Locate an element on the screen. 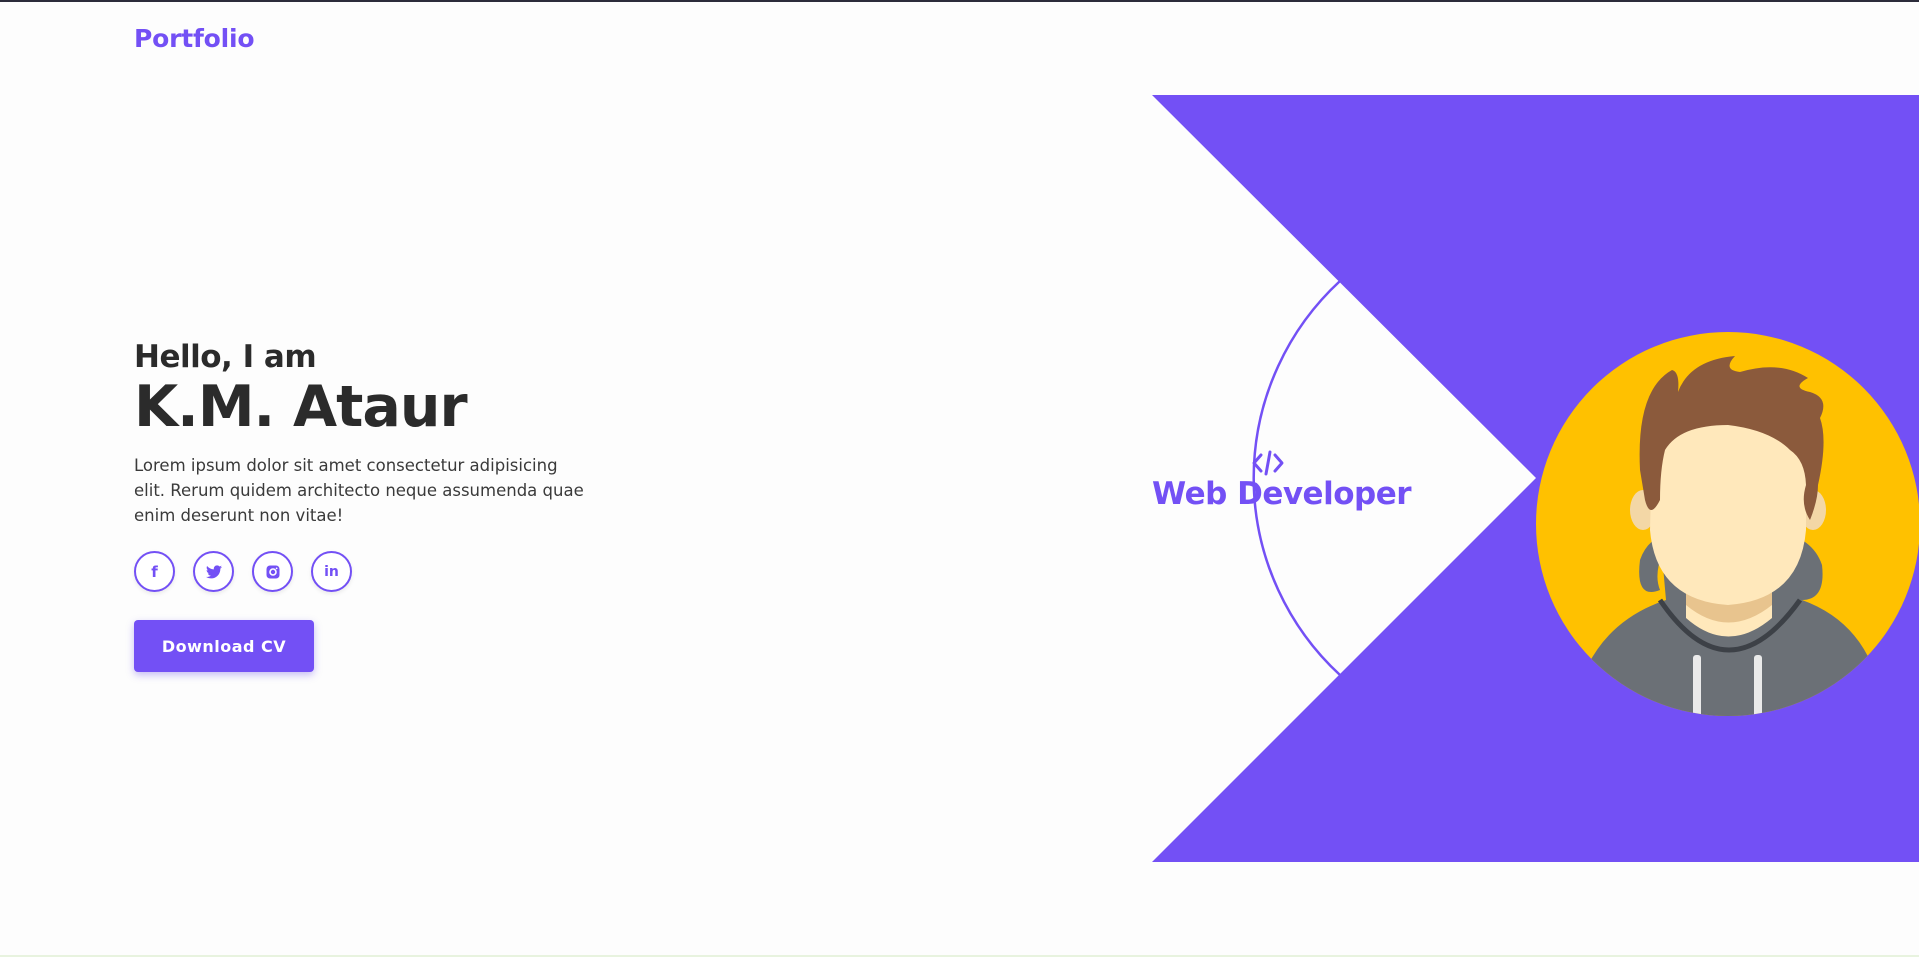 The image size is (1919, 957). instagram-link is located at coordinates (272, 572).